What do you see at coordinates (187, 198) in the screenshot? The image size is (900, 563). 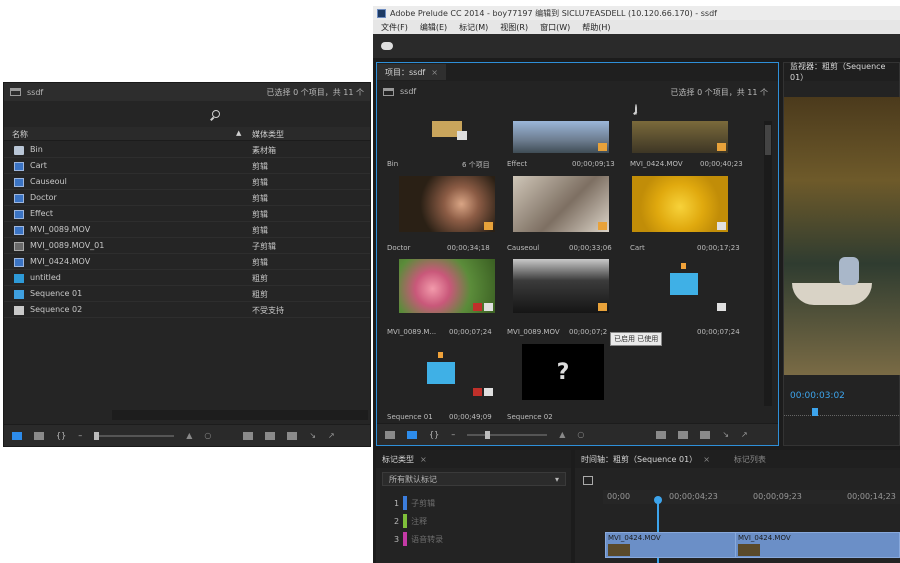 I see `list-item: Doctor 剪辑` at bounding box center [187, 198].